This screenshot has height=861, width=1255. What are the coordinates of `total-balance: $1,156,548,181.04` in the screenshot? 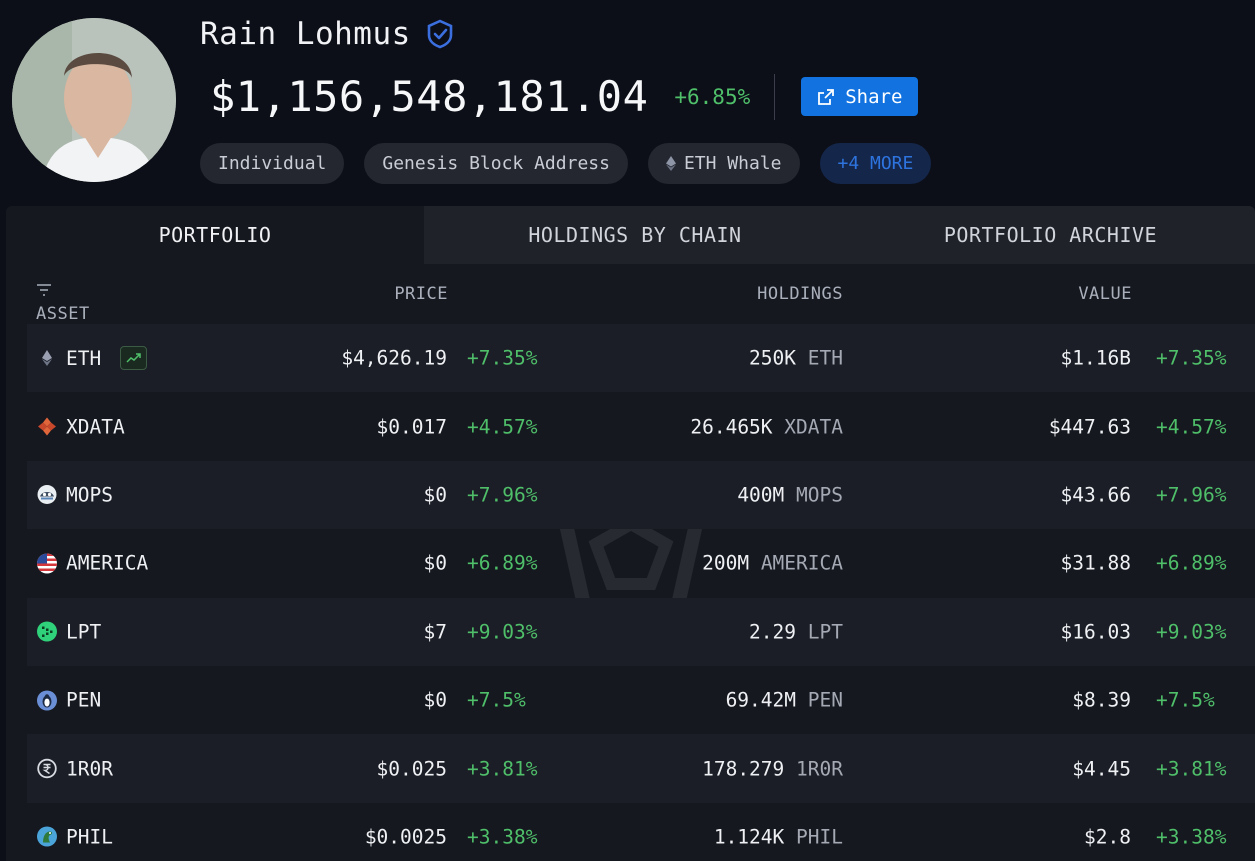 It's located at (429, 96).